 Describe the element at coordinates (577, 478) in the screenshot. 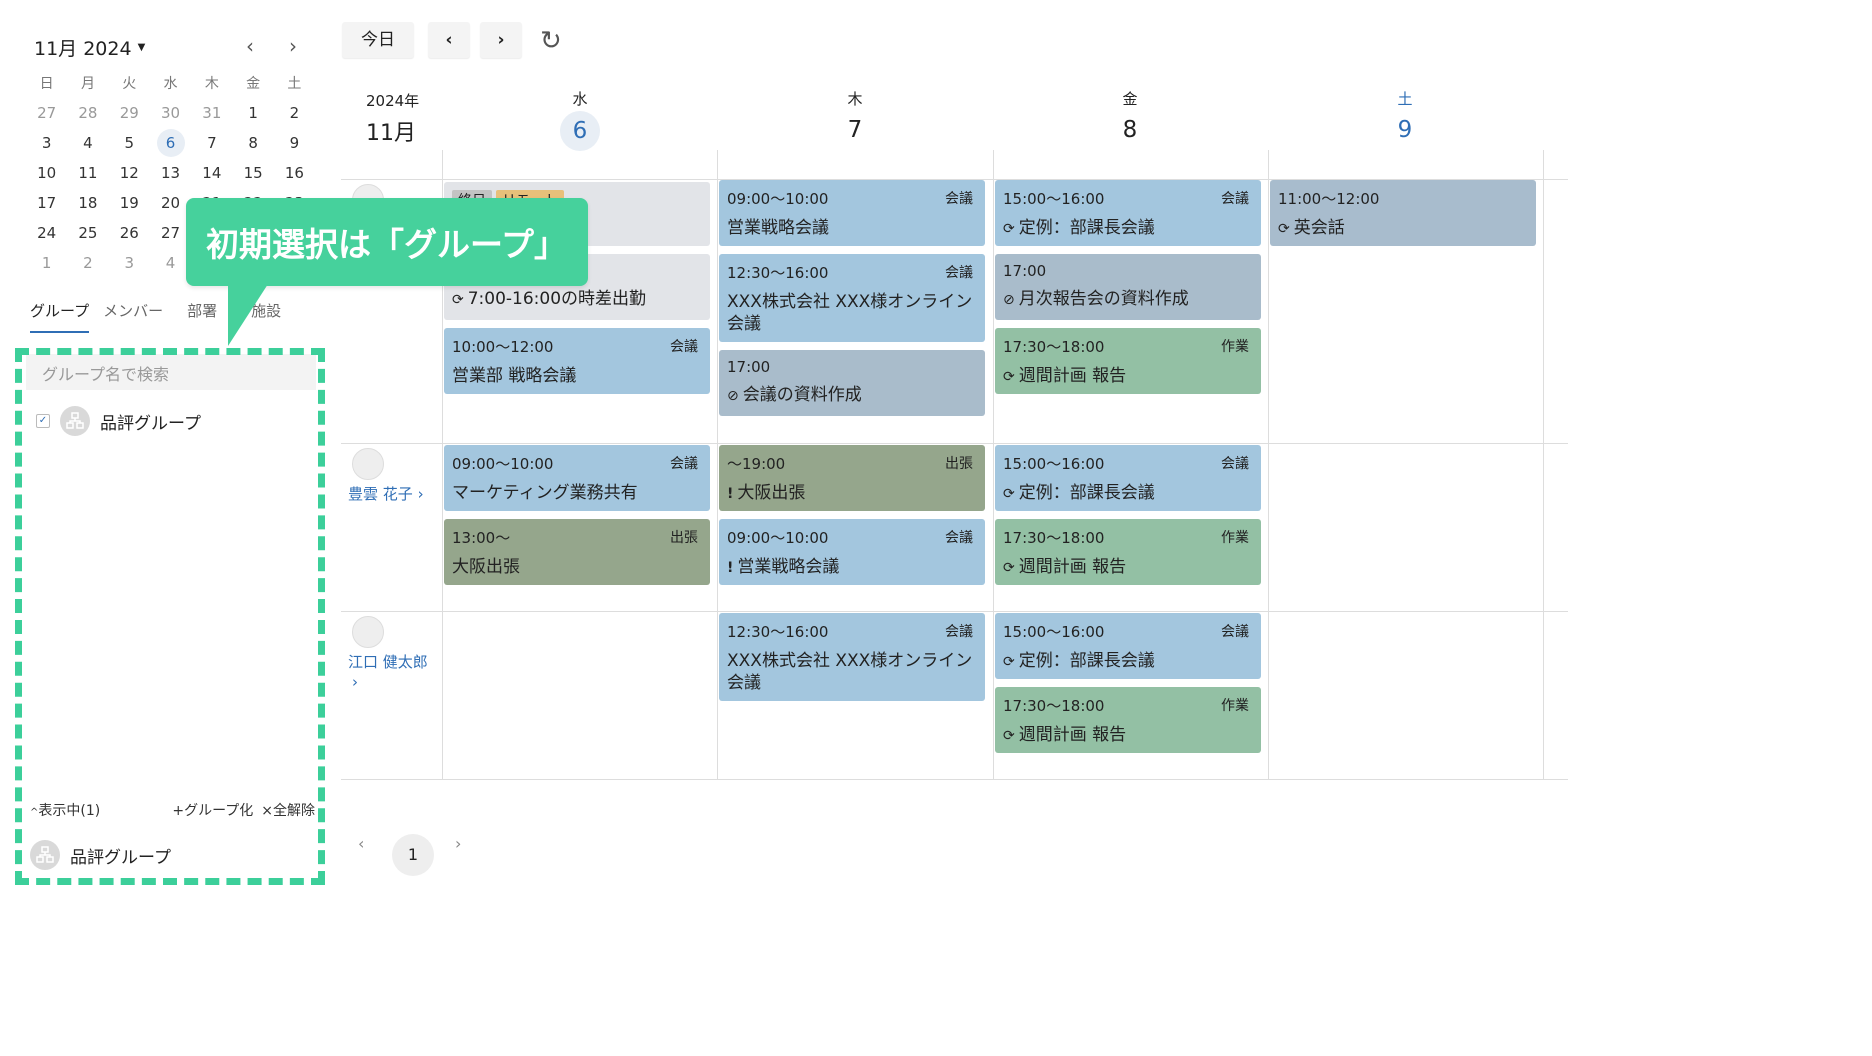

I see `event-card: 09:00〜10:00 会議 マーケティング業務共有` at that location.